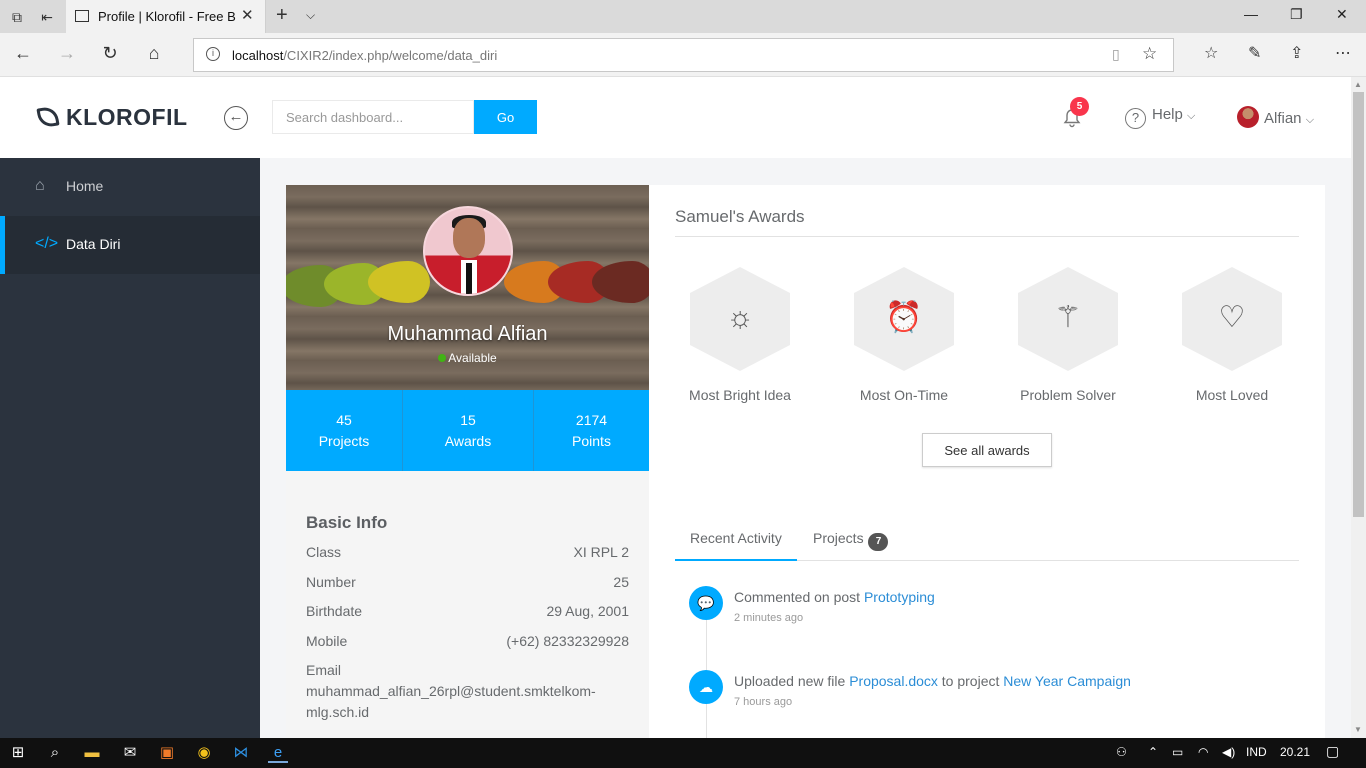  I want to click on profile-photo, so click(468, 251).